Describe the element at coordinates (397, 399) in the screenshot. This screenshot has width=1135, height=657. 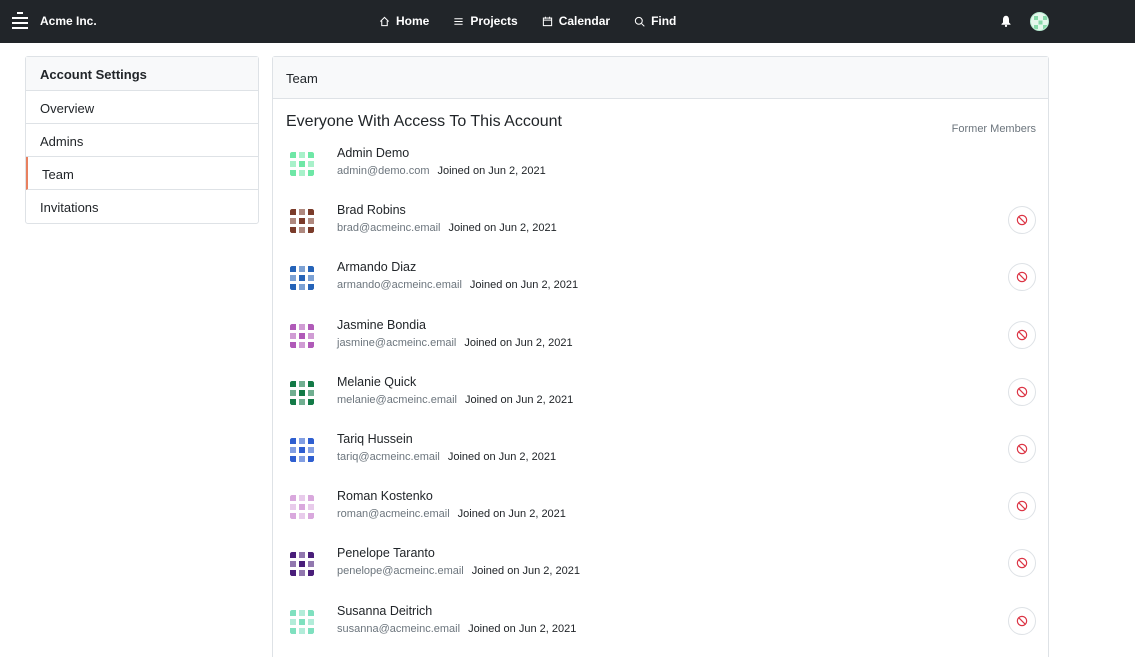
I see `member-email: melanie@acmeinc.email` at that location.